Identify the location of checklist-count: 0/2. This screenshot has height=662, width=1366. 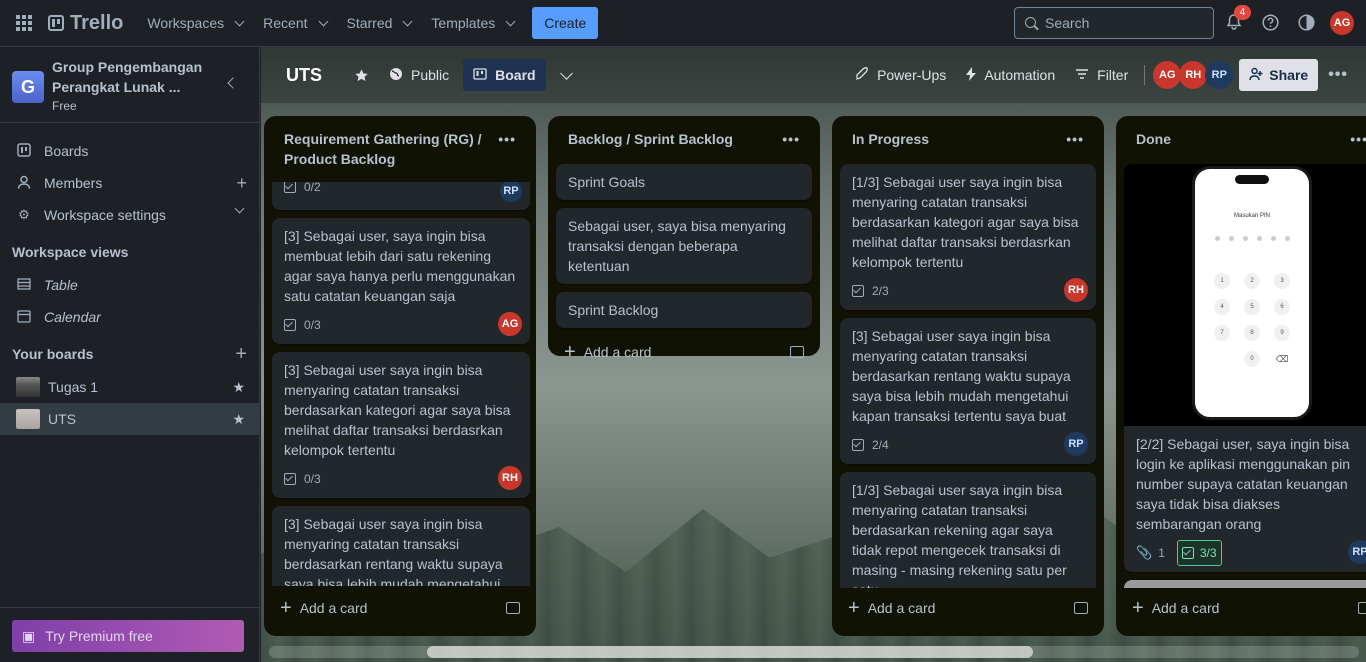
(312, 188).